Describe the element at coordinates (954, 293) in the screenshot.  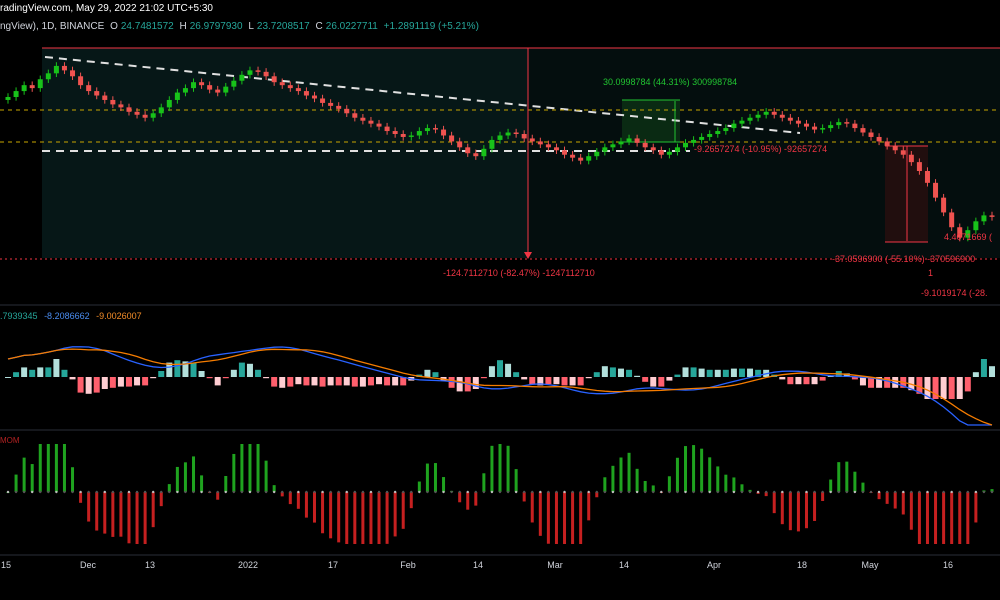
I see `measure-label: -9.1019174 (-28.` at that location.